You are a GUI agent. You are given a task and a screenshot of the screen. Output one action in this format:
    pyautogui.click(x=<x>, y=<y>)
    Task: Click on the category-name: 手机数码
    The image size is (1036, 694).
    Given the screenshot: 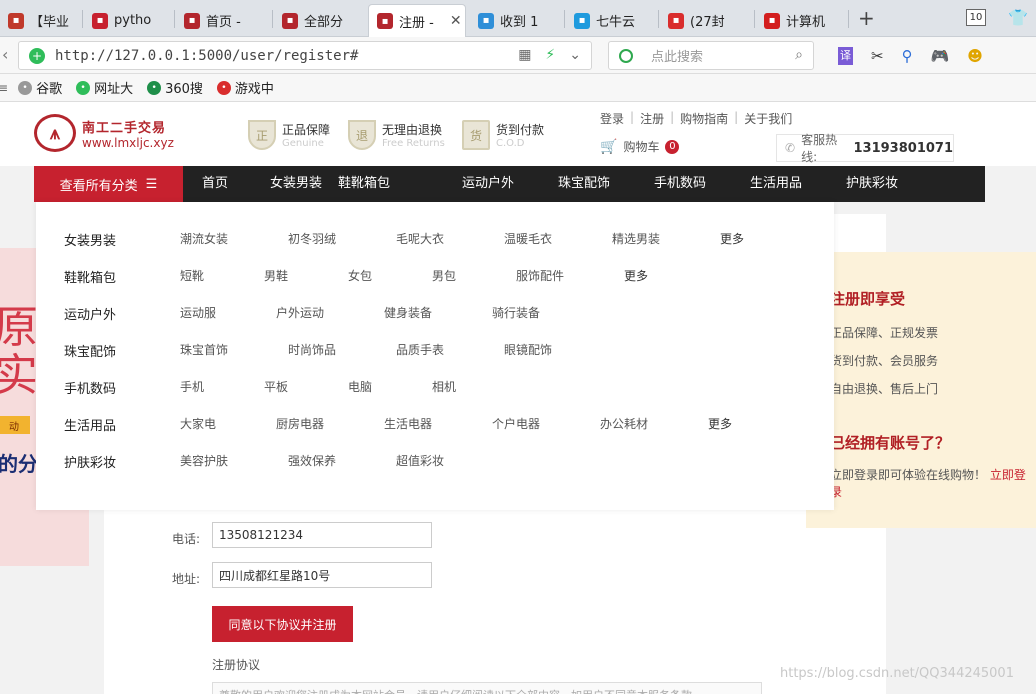 What is the action you would take?
    pyautogui.click(x=90, y=387)
    